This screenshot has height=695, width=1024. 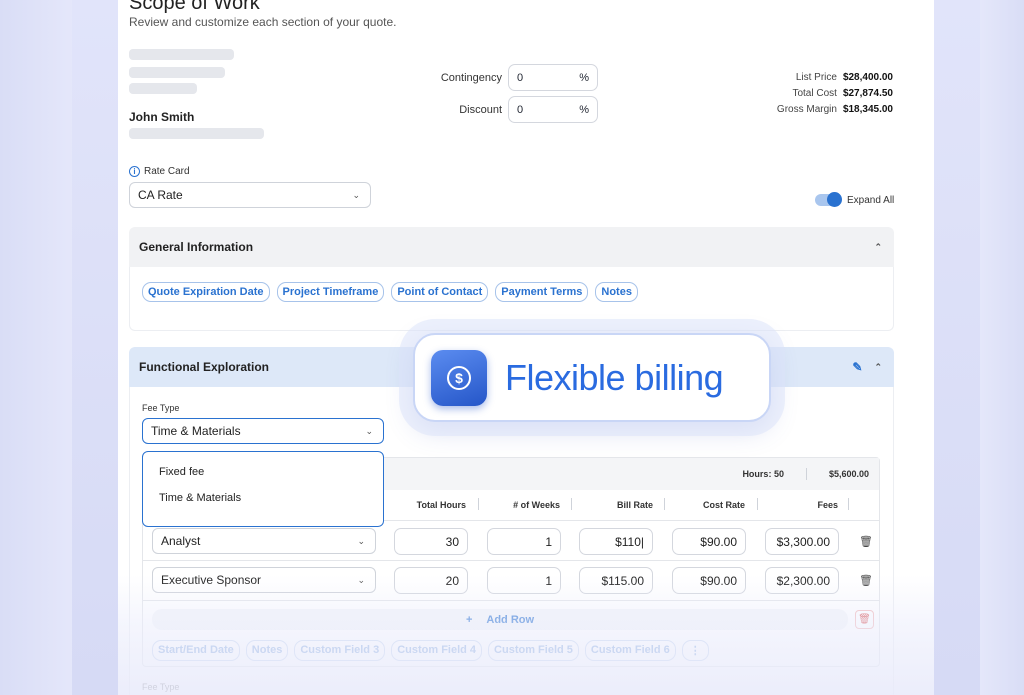 What do you see at coordinates (844, 77) in the screenshot?
I see `list-price-row: List Price $28,400.00` at bounding box center [844, 77].